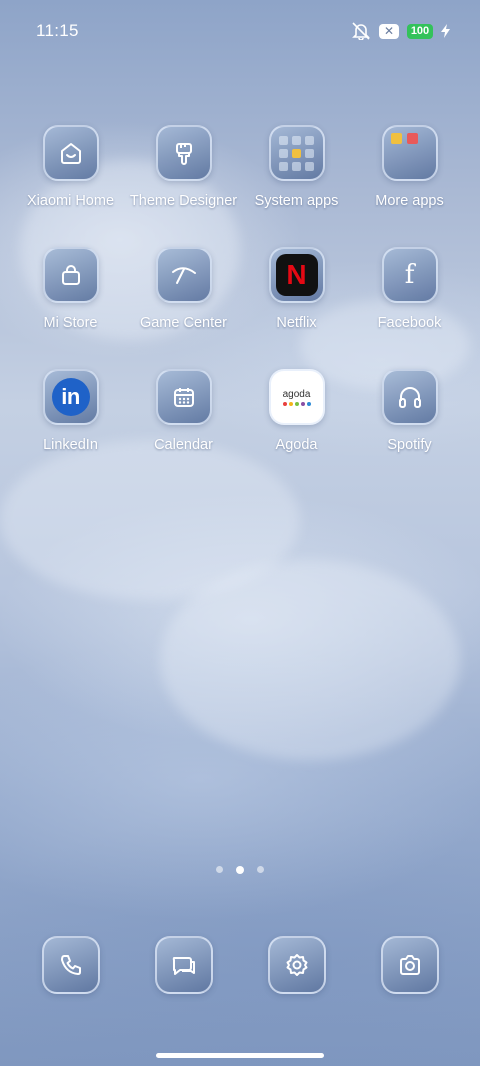  I want to click on netflix-glyph: N, so click(296, 274).